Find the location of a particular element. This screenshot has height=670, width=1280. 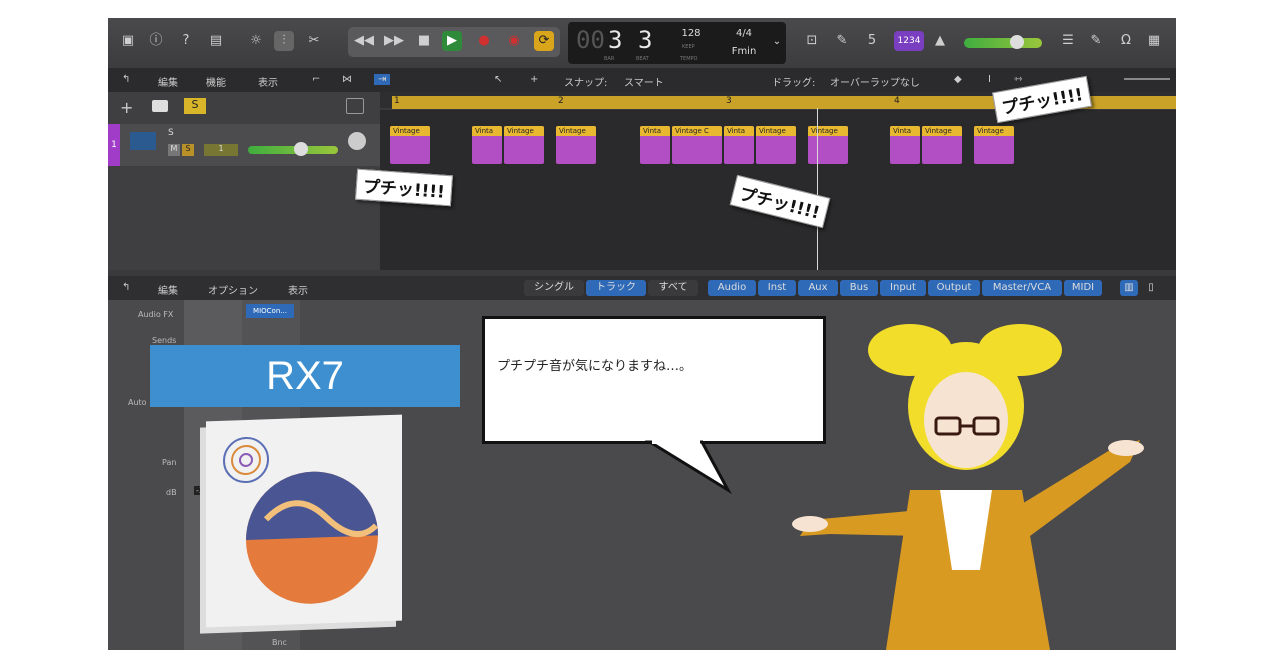

menu-view: 表示 is located at coordinates (268, 81).